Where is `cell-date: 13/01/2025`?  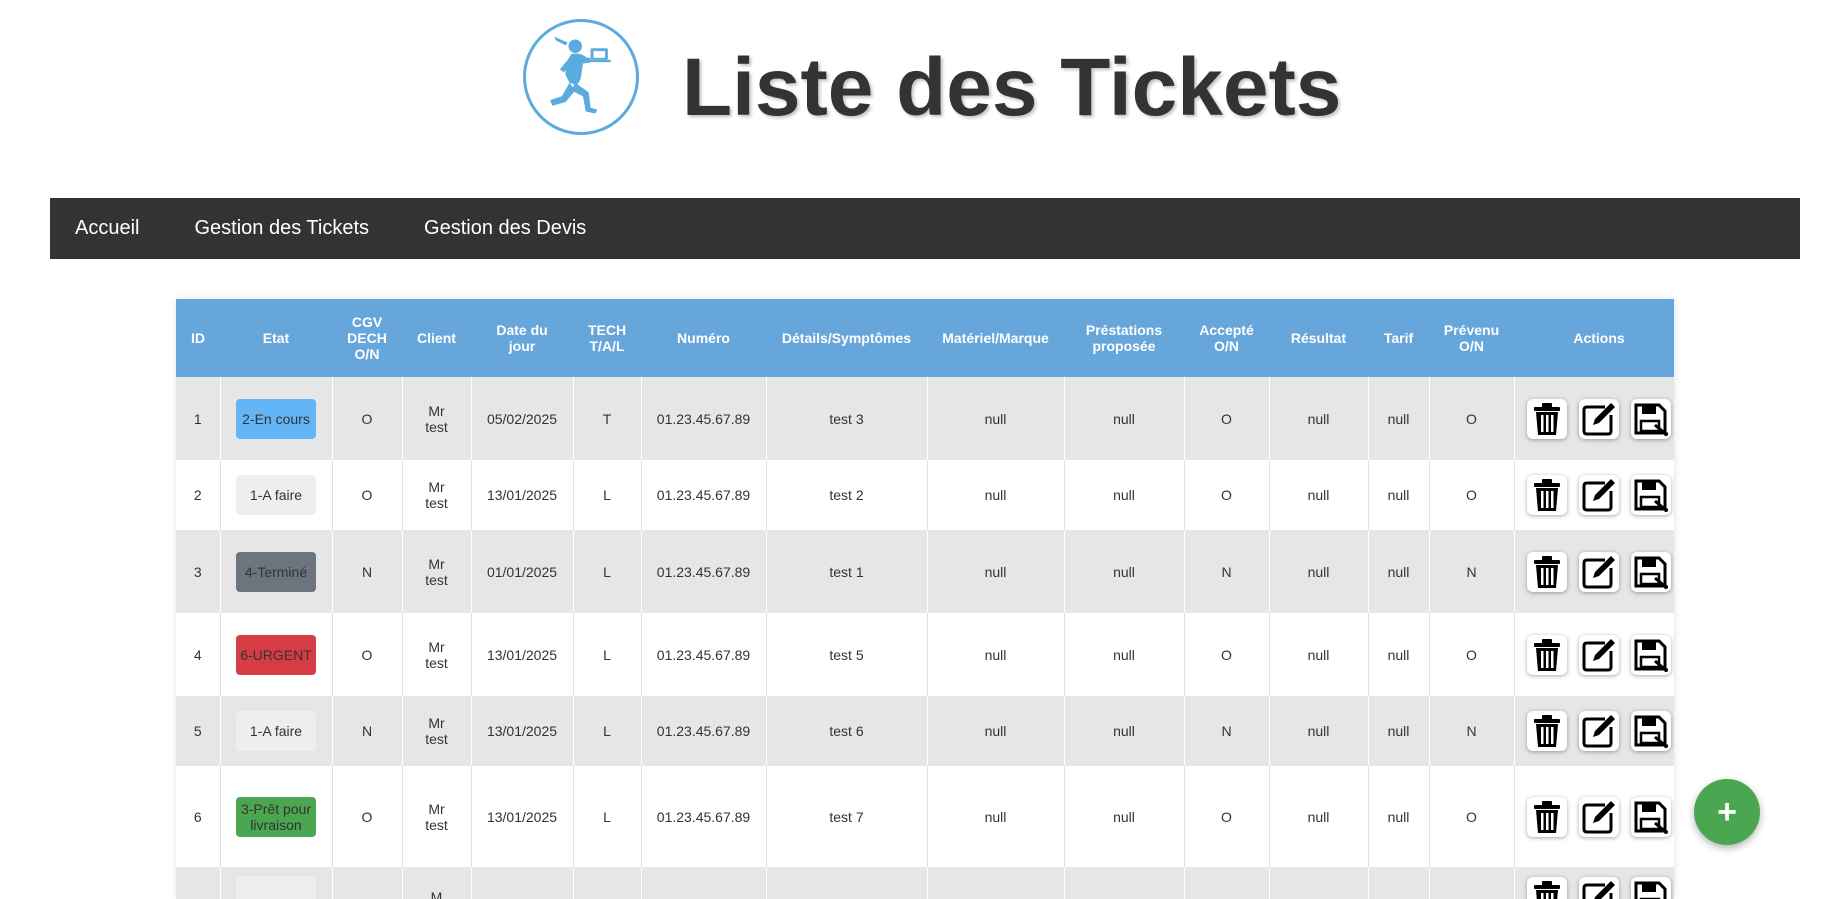
cell-date: 13/01/2025 is located at coordinates (522, 731).